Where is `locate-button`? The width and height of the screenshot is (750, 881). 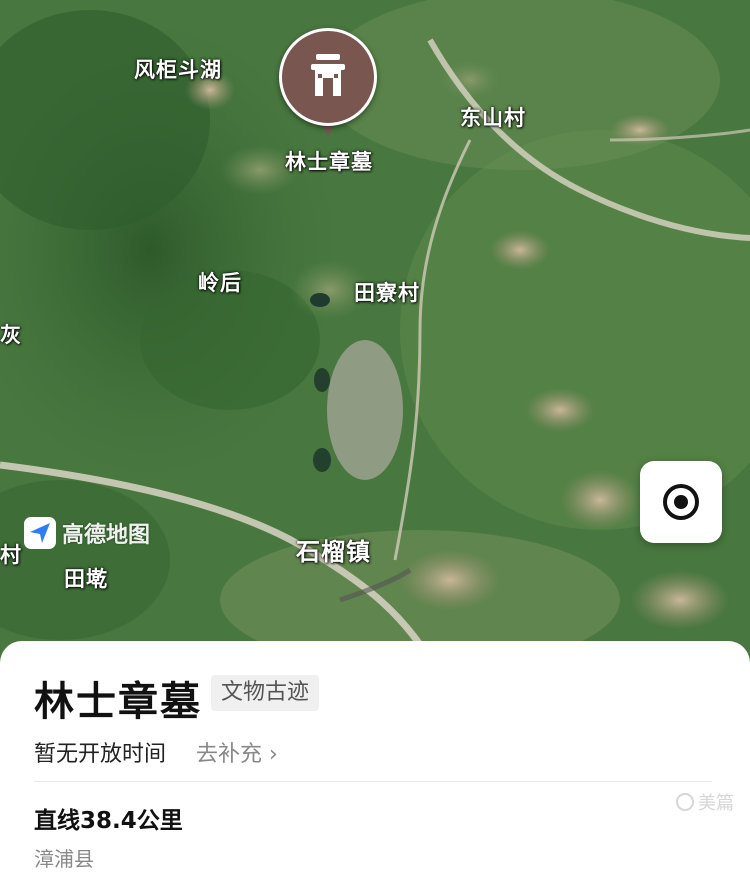 locate-button is located at coordinates (681, 502).